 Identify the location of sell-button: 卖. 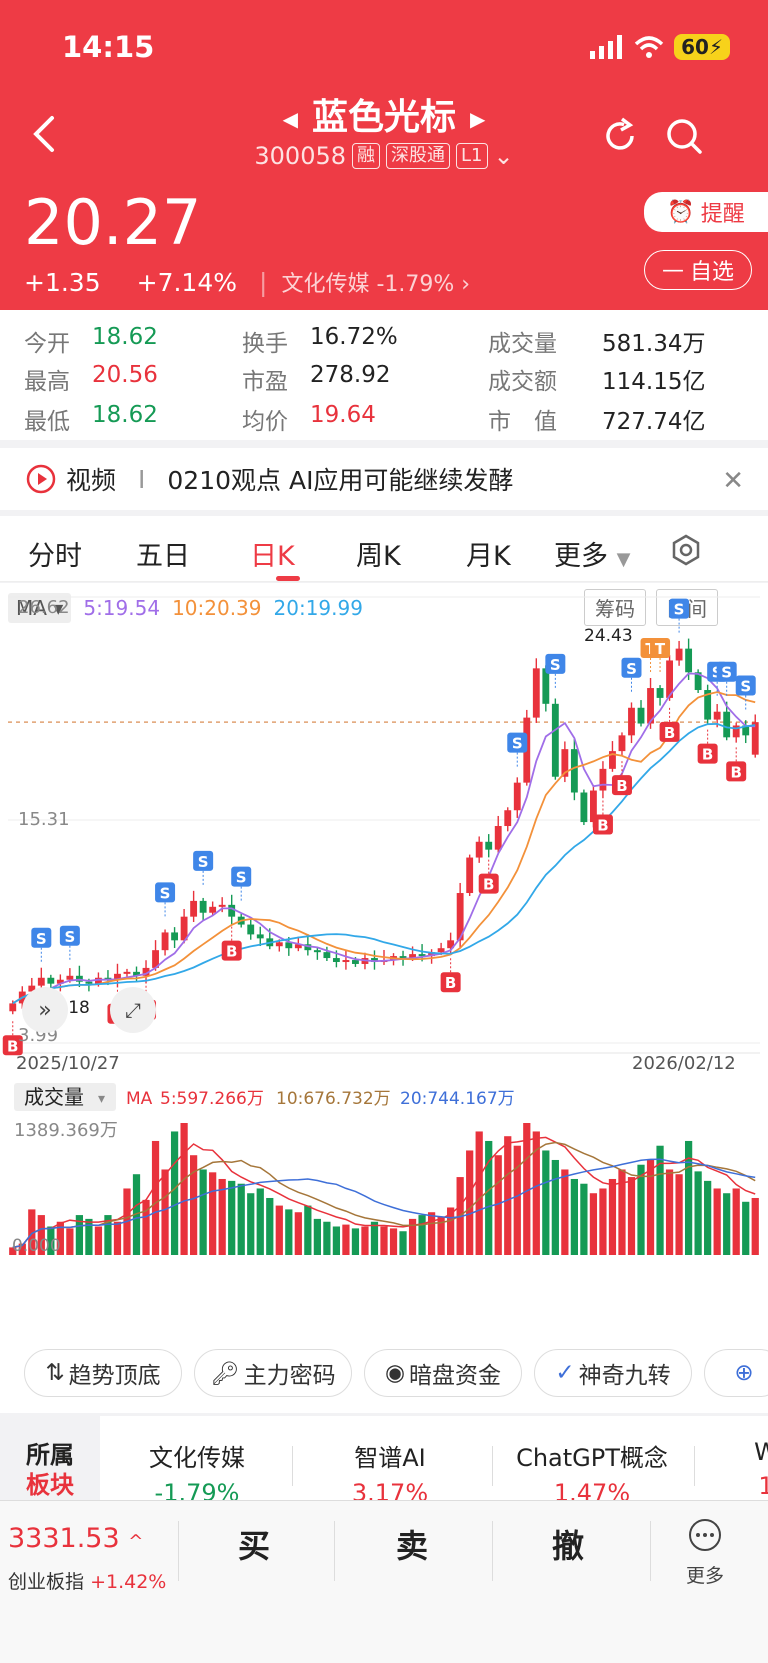
(412, 1544).